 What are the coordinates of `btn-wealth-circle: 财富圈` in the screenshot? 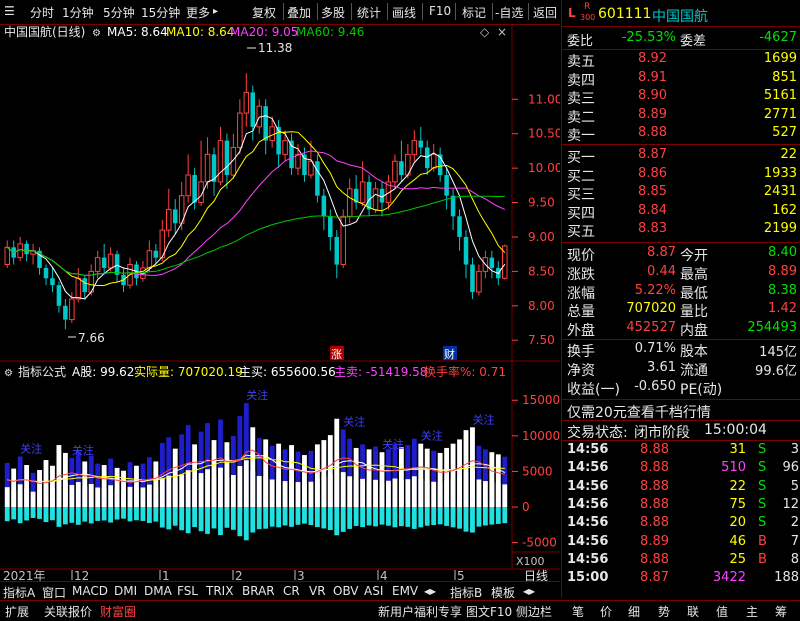 It's located at (118, 611).